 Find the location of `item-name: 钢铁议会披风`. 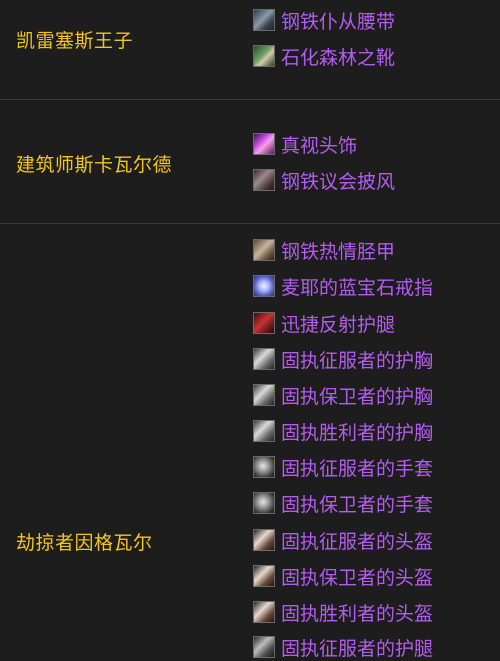

item-name: 钢铁议会披风 is located at coordinates (338, 181).